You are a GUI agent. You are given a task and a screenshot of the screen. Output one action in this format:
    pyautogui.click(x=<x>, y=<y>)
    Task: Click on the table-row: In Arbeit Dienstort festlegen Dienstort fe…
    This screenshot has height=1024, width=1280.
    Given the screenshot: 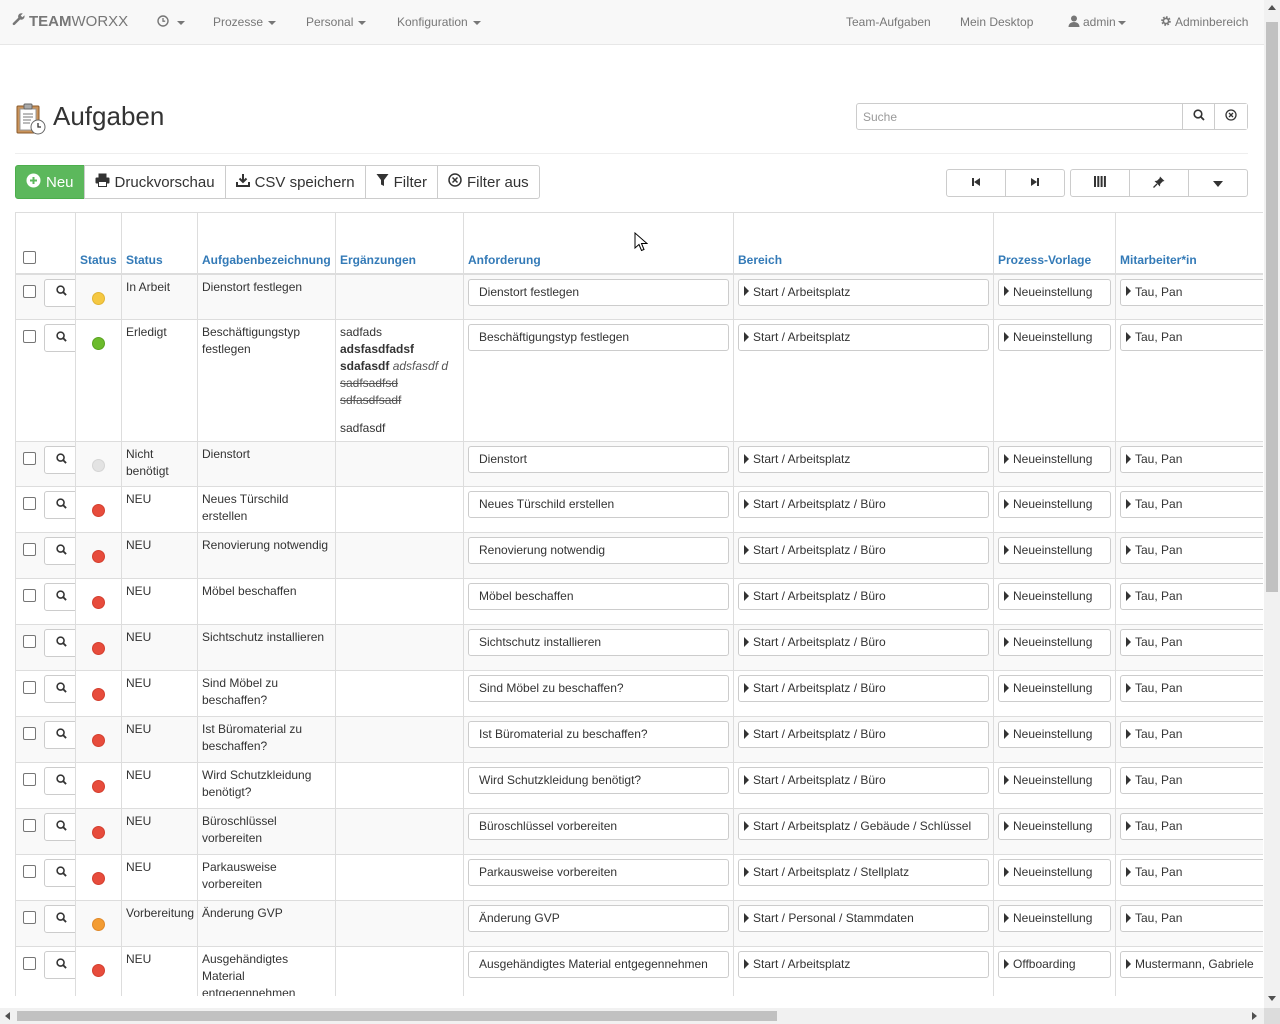 What is the action you would take?
    pyautogui.click(x=639, y=296)
    